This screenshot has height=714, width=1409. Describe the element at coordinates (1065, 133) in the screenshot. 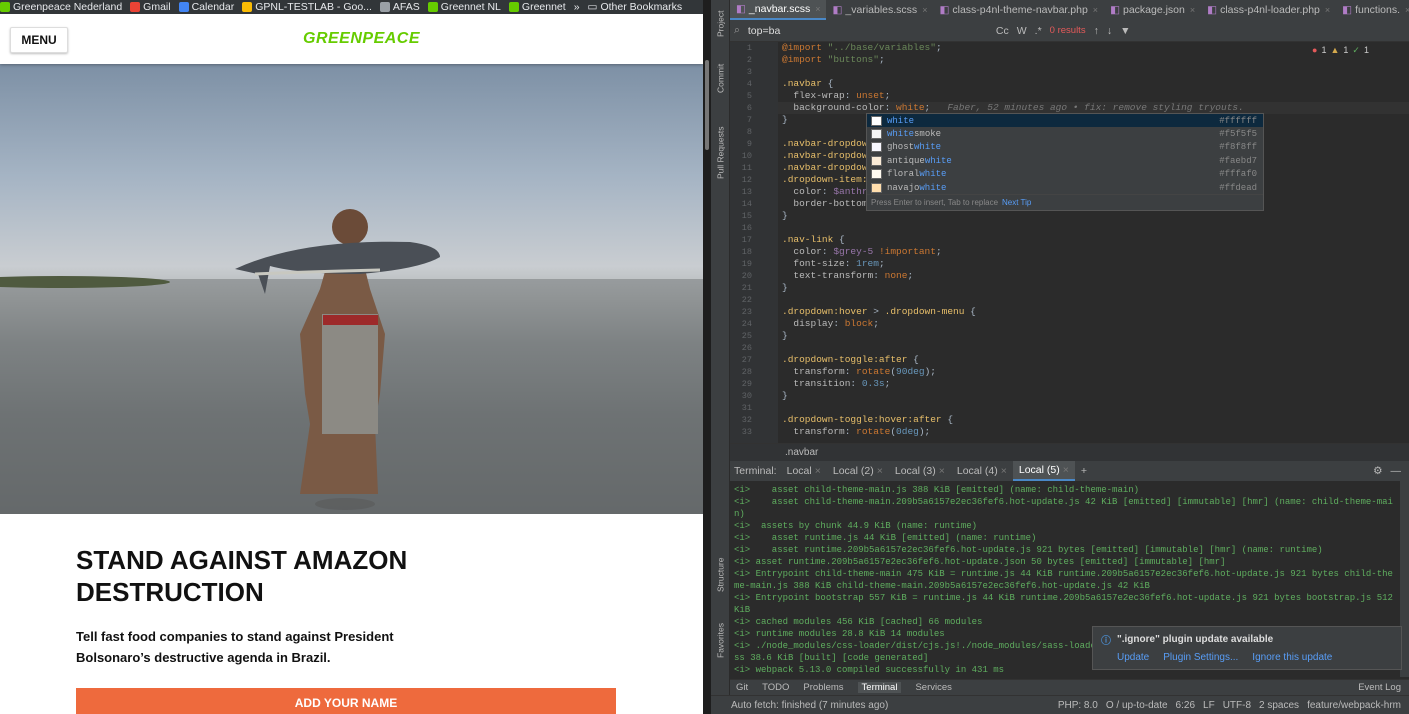

I see `autocomplete-item: whitesmoke #f5f5f5` at that location.